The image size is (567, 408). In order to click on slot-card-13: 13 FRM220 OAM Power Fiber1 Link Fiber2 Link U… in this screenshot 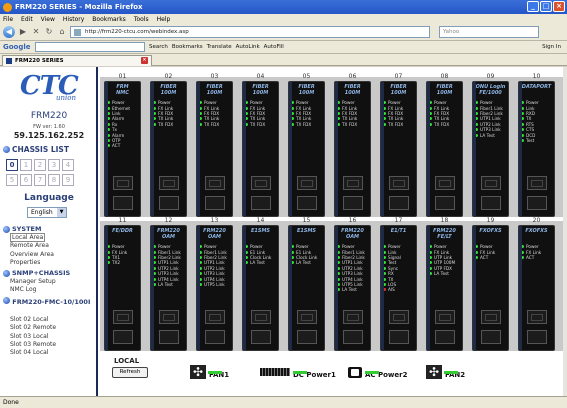, I will do `click(214, 284)`.